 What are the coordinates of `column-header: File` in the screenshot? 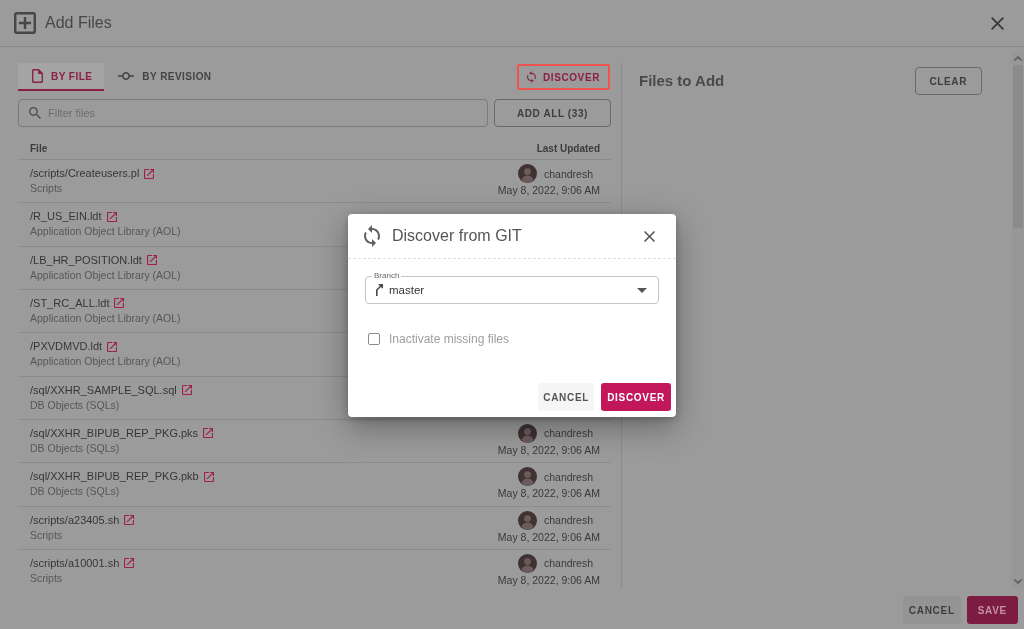 It's located at (39, 148).